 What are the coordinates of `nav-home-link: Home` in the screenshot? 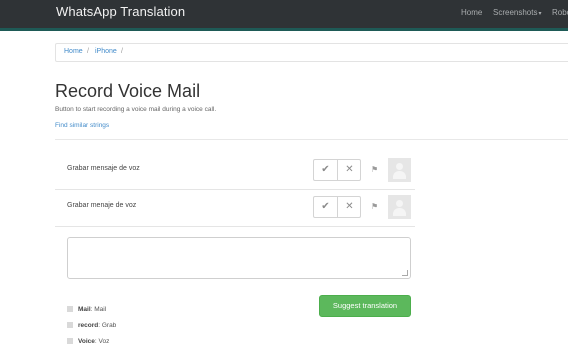 It's located at (471, 12).